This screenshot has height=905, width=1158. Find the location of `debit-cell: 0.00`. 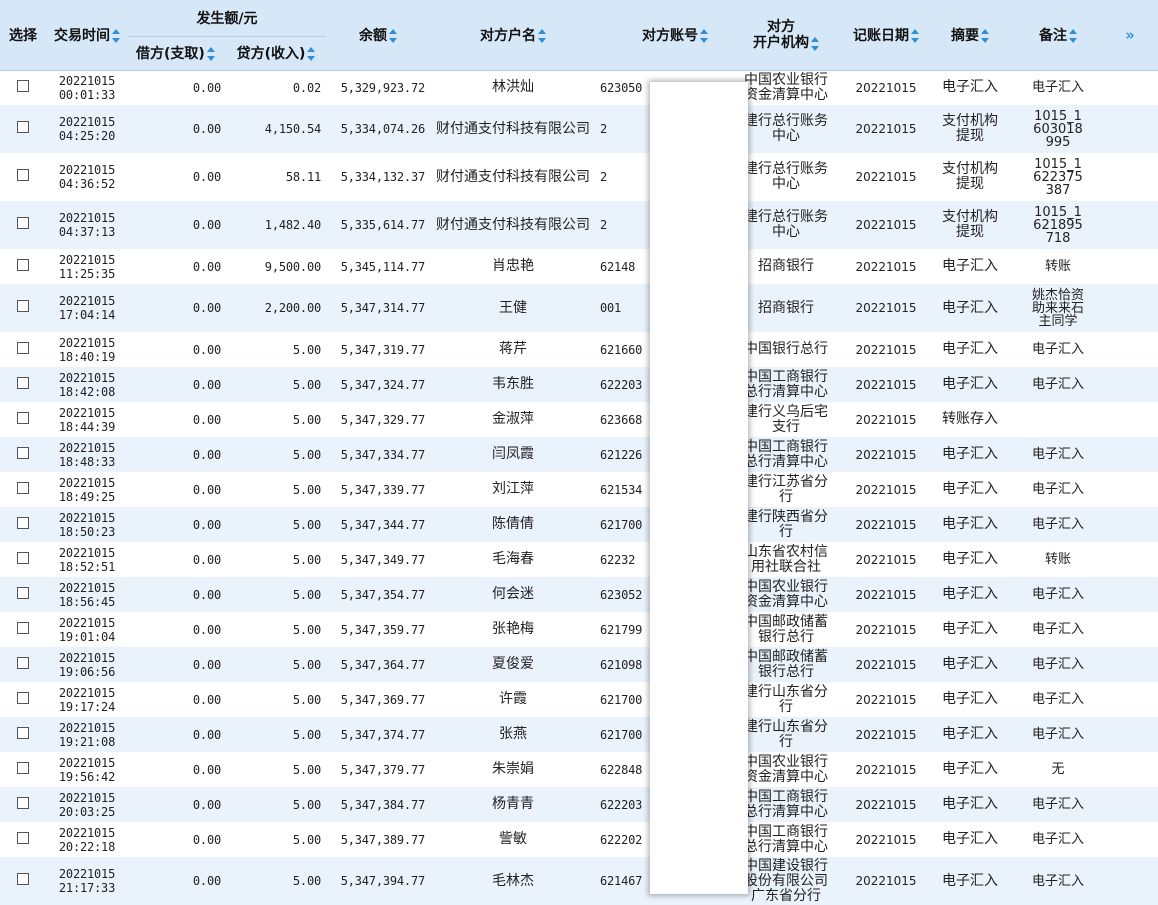

debit-cell: 0.00 is located at coordinates (206, 419).